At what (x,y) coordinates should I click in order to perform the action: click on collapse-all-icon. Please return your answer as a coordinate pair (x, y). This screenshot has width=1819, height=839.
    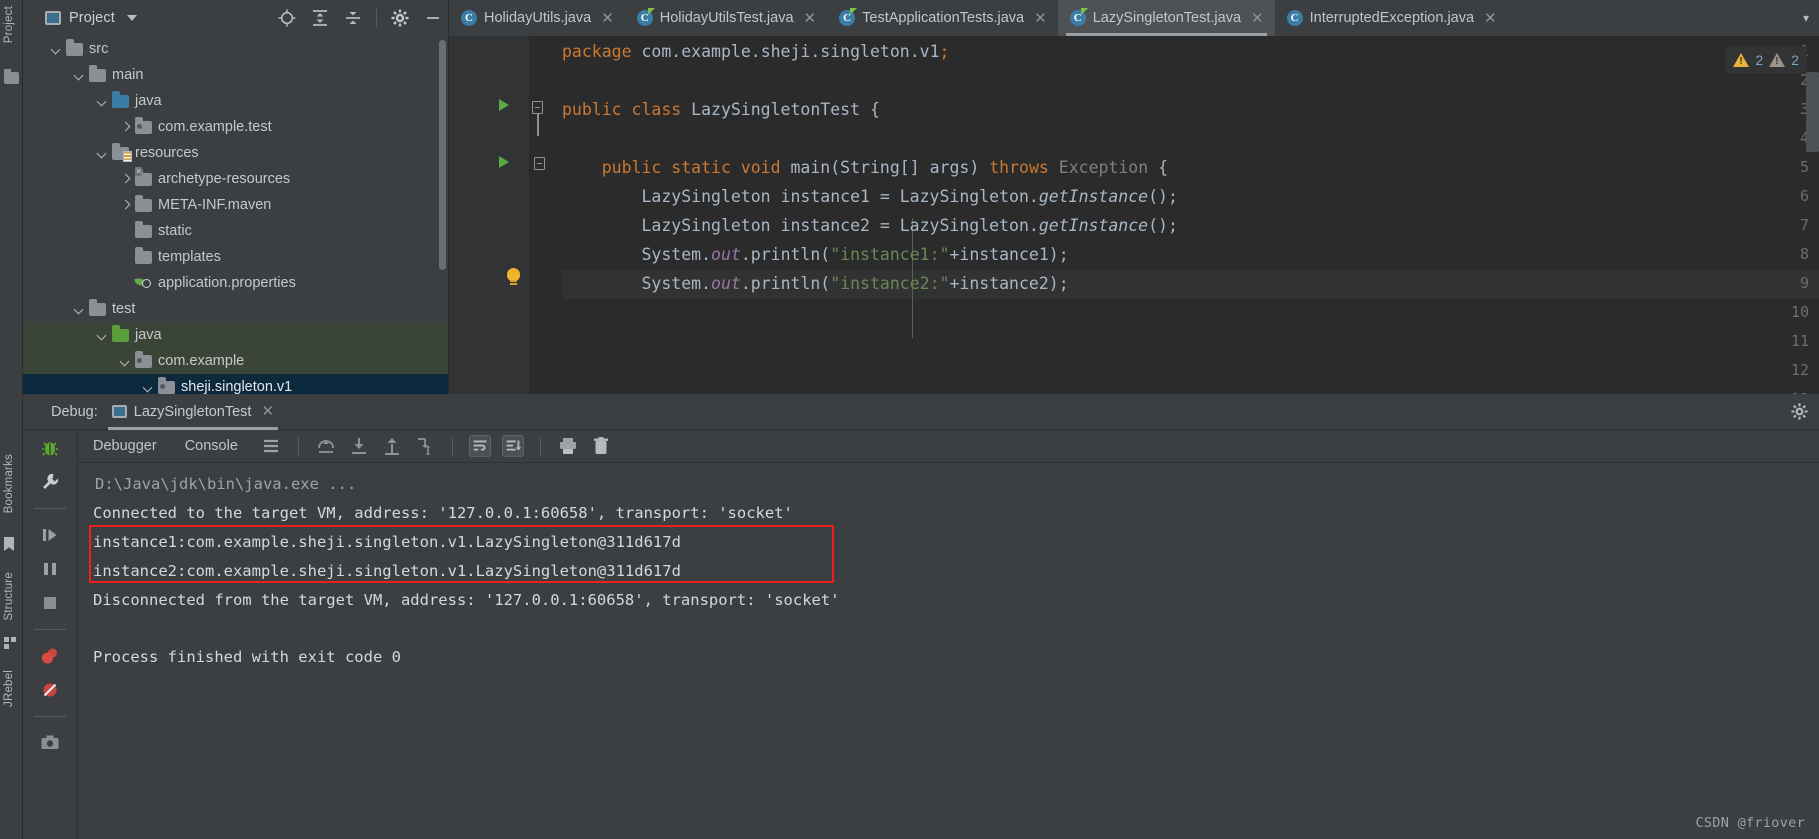
    Looking at the image, I should click on (353, 18).